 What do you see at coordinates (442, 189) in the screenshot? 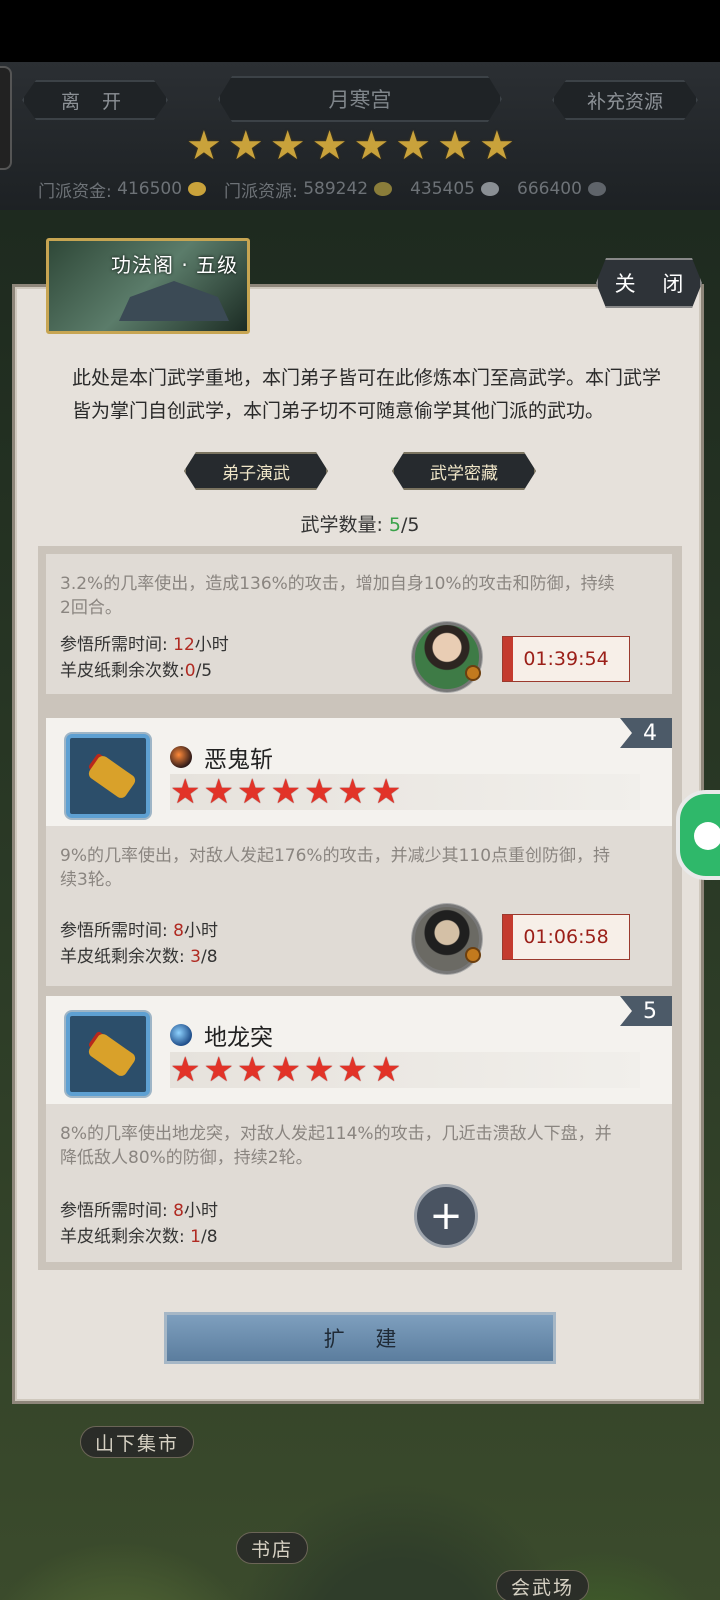
I see `weapon-value: 435405` at bounding box center [442, 189].